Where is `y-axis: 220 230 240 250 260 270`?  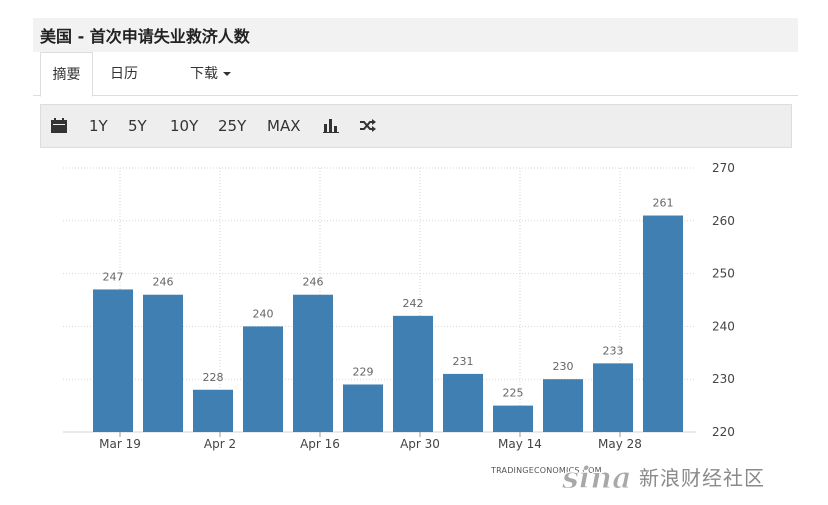 y-axis: 220 230 240 250 260 270 is located at coordinates (723, 300).